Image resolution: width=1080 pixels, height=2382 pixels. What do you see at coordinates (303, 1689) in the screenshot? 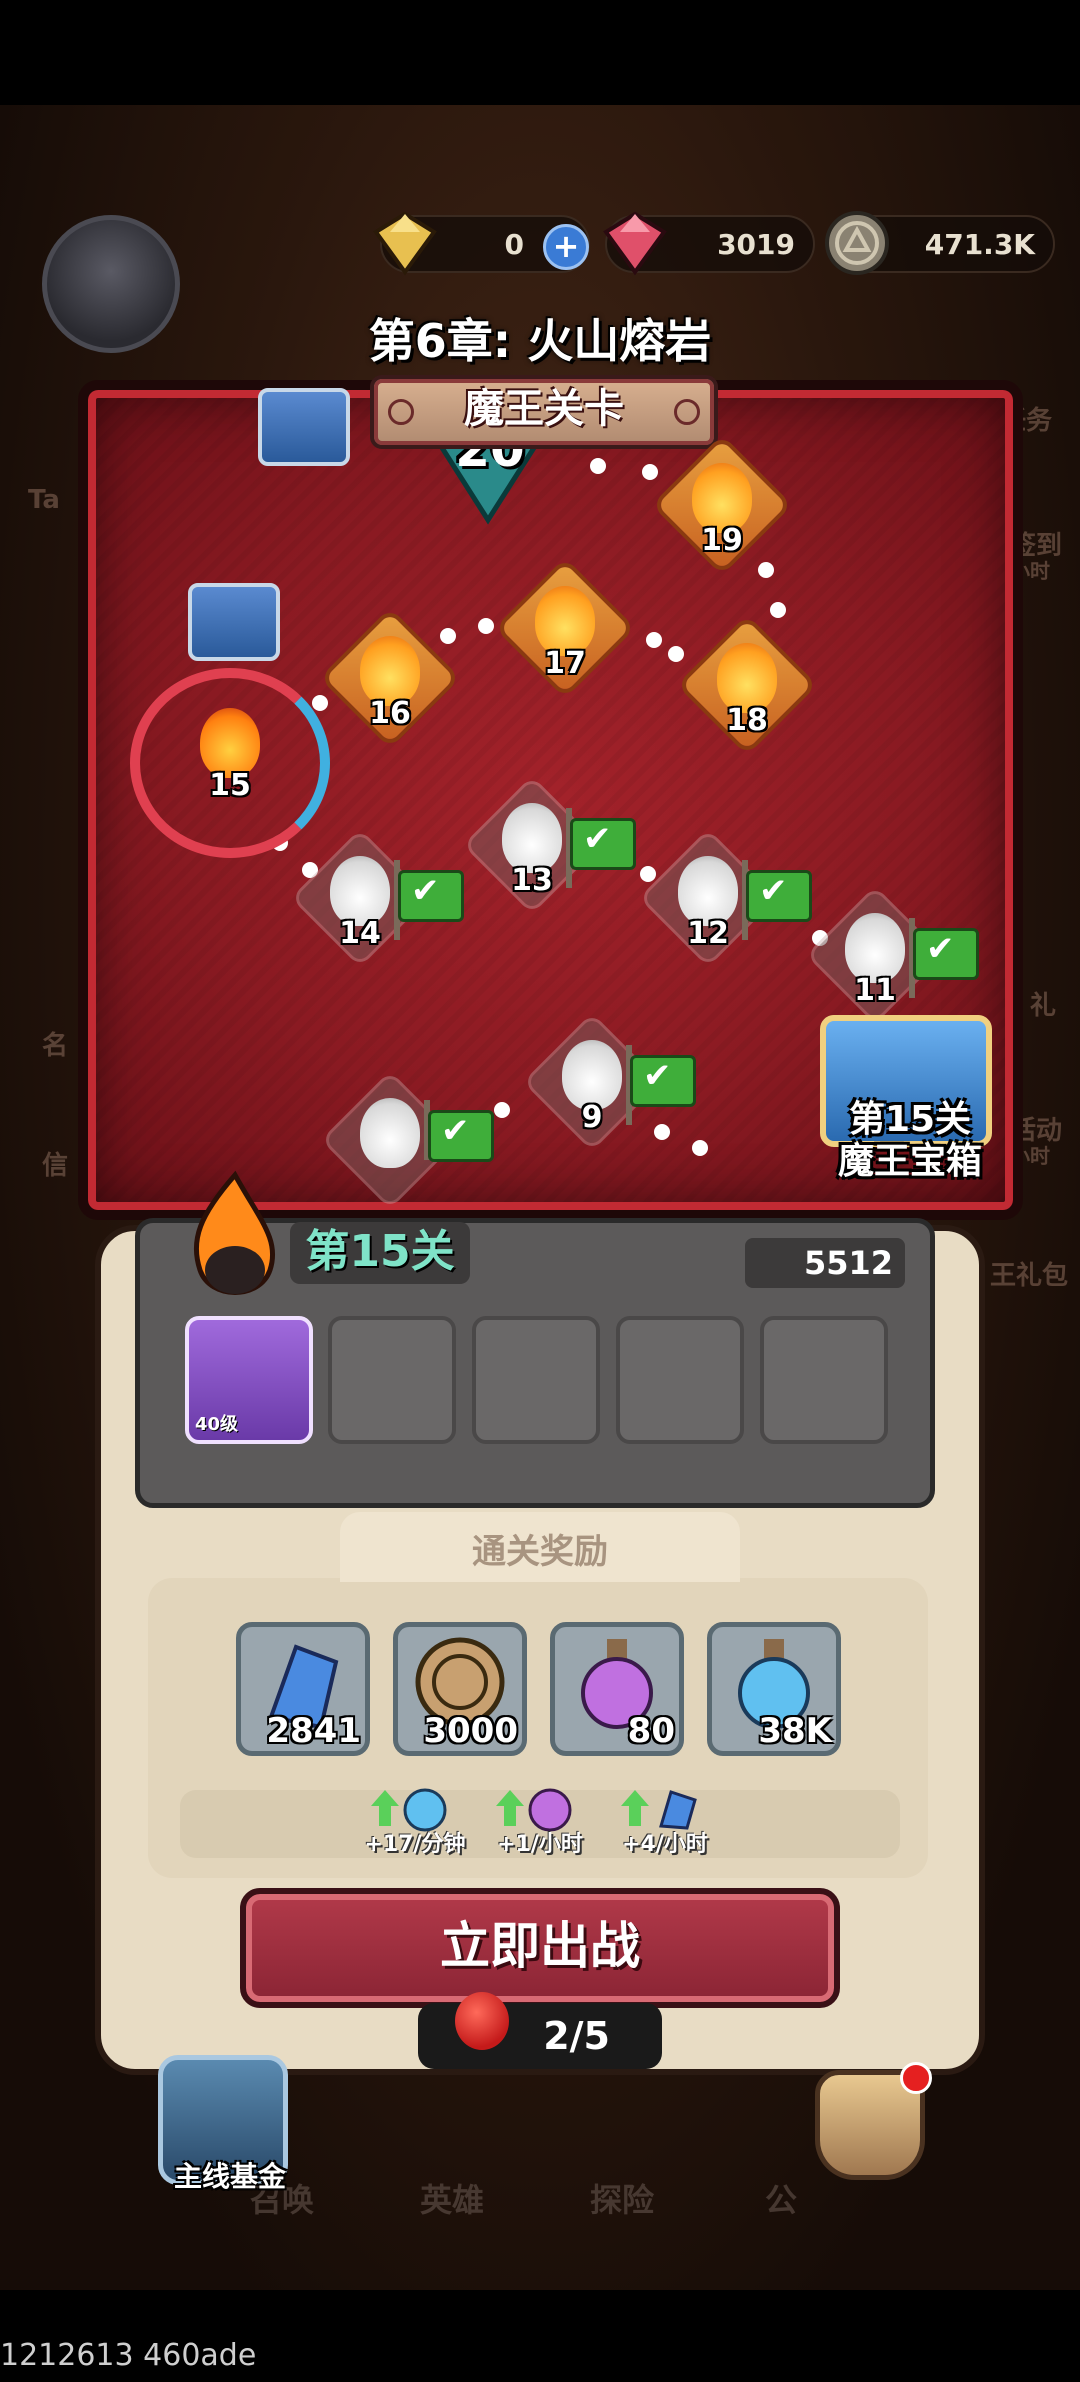
I see `reward-crystal: 2841` at bounding box center [303, 1689].